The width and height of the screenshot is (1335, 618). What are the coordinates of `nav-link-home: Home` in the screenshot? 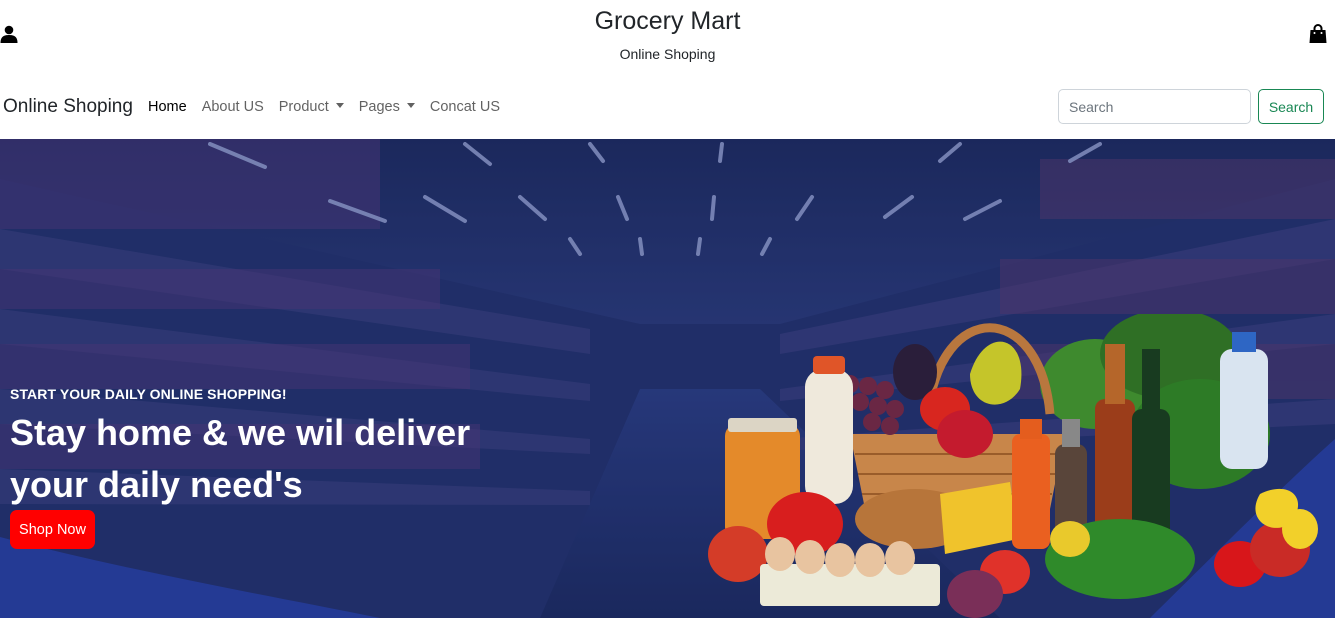 It's located at (167, 107).